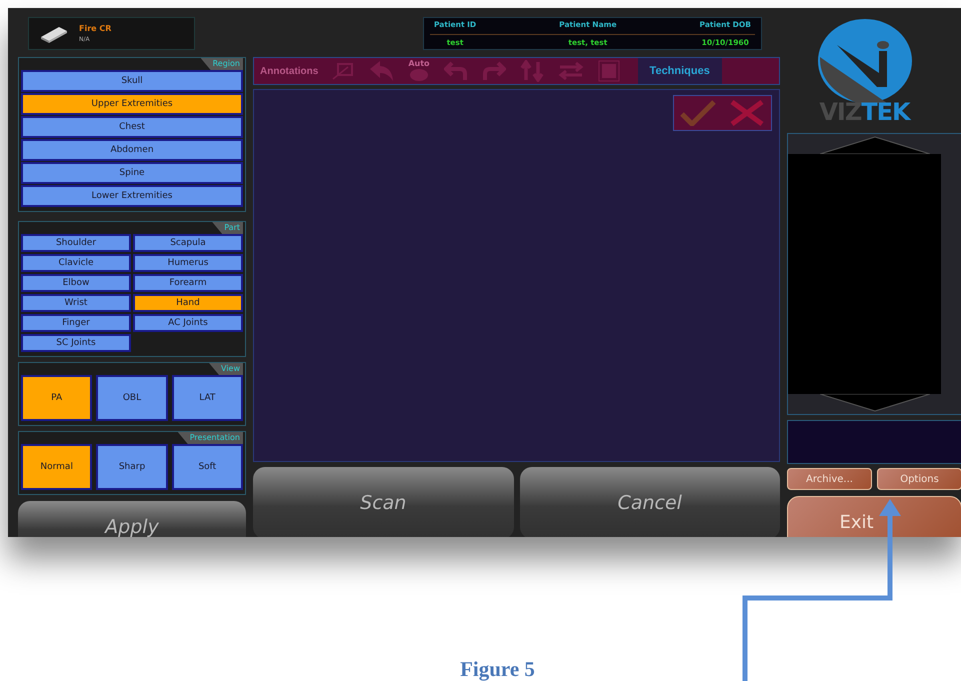 Image resolution: width=961 pixels, height=681 pixels. What do you see at coordinates (188, 263) in the screenshot?
I see `option-button: Humerus` at bounding box center [188, 263].